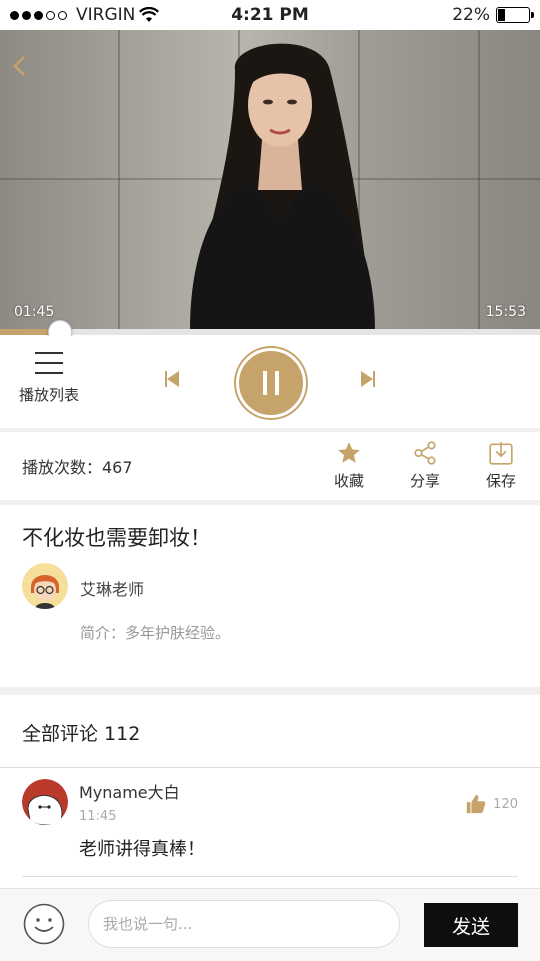 The image size is (540, 961). I want to click on send-button: 发送, so click(471, 925).